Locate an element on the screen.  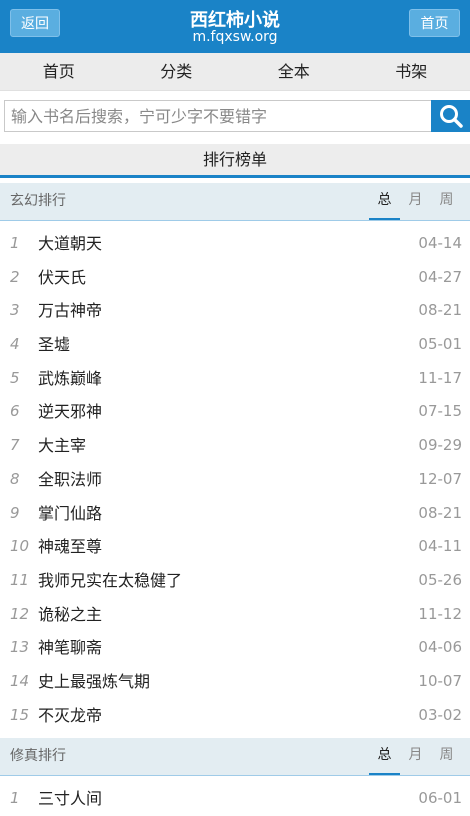
book-title-link: 神笔聊斋 is located at coordinates (70, 648).